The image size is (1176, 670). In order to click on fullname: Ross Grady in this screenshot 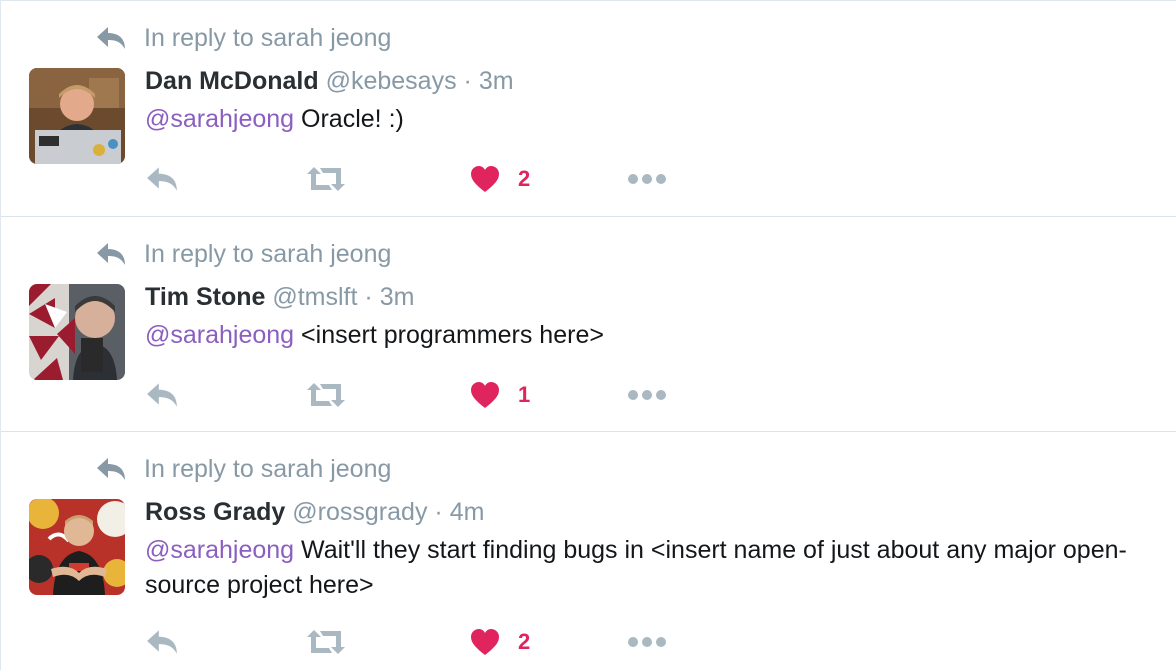, I will do `click(215, 512)`.